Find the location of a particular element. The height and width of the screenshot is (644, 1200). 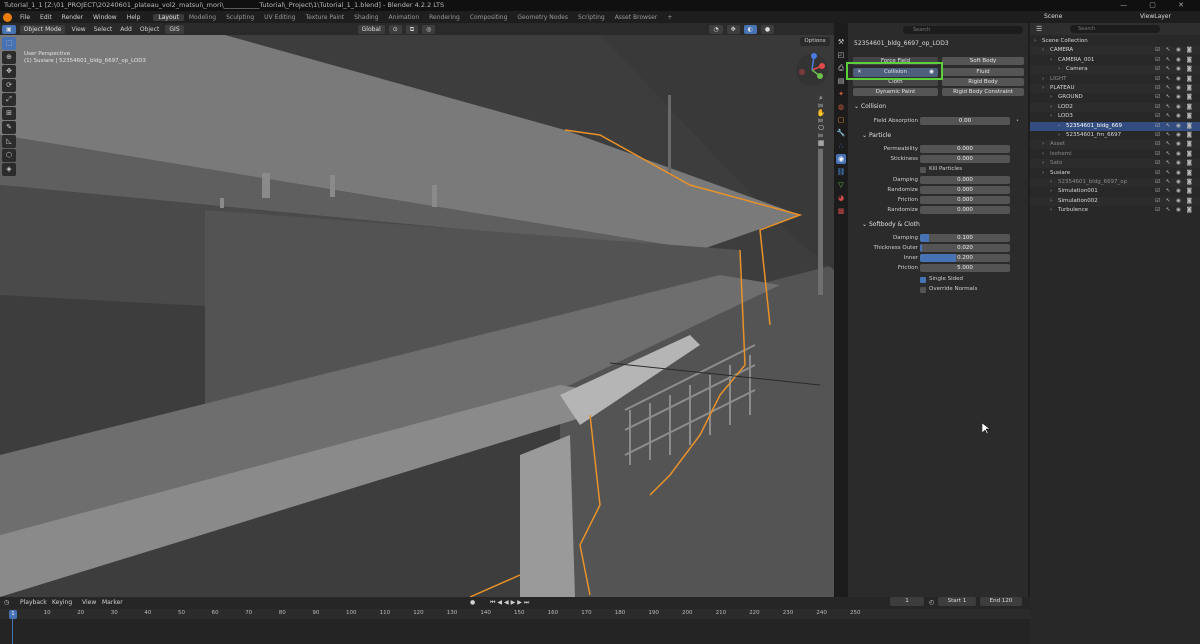

inner-slider: 0.200 is located at coordinates (965, 258).